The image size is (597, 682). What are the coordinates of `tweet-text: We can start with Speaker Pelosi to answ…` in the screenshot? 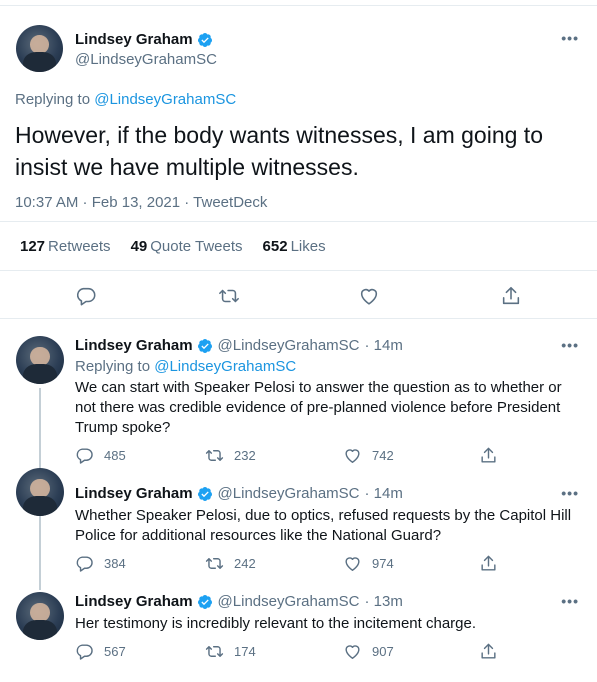 It's located at (318, 407).